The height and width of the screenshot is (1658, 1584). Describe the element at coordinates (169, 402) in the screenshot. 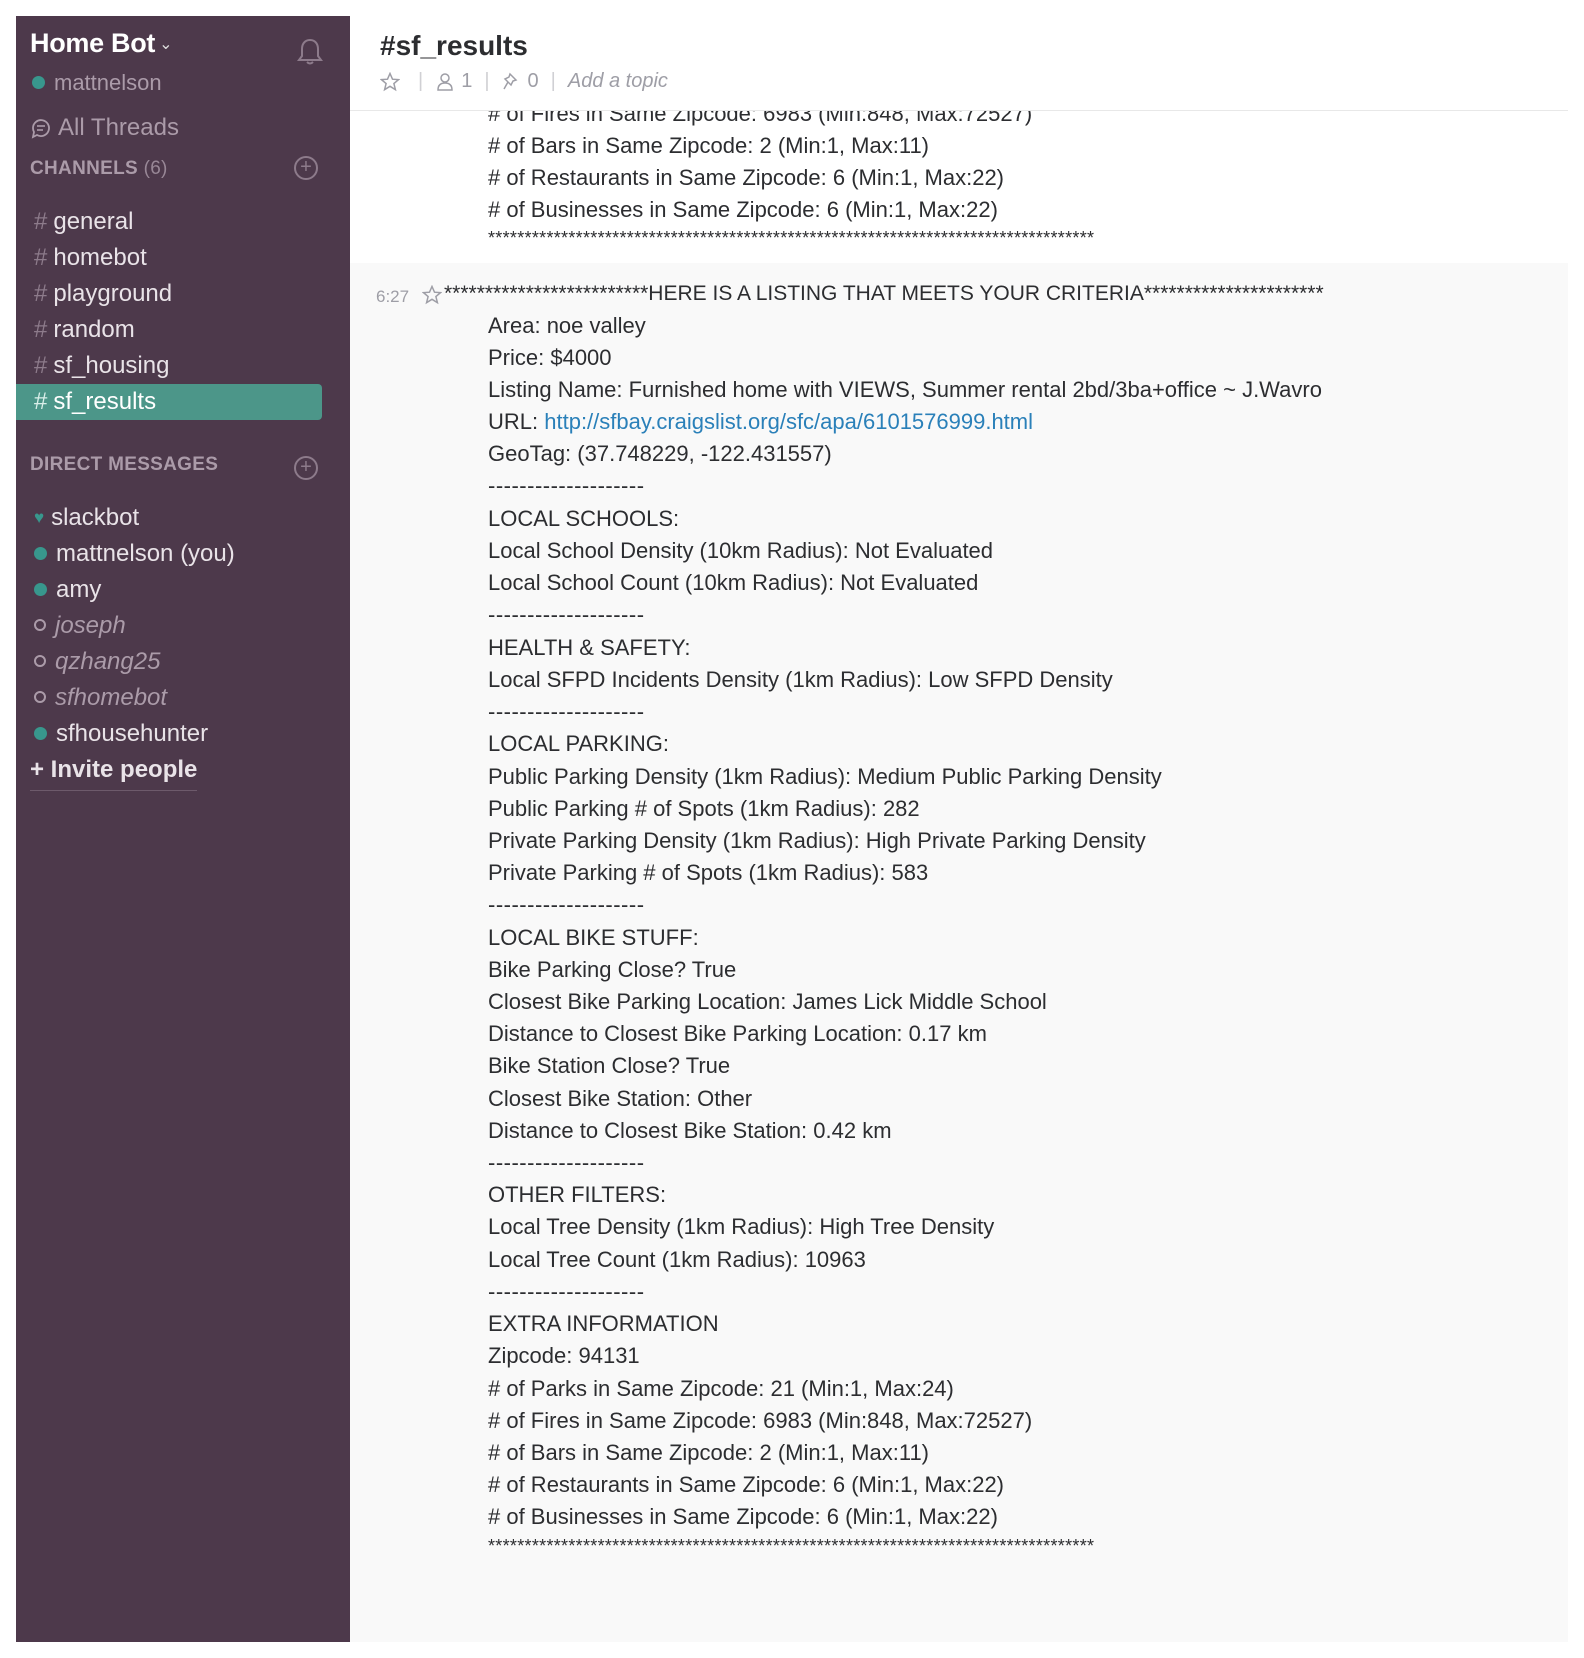

I see `sidebar-item-sf-results: # sf_results` at that location.